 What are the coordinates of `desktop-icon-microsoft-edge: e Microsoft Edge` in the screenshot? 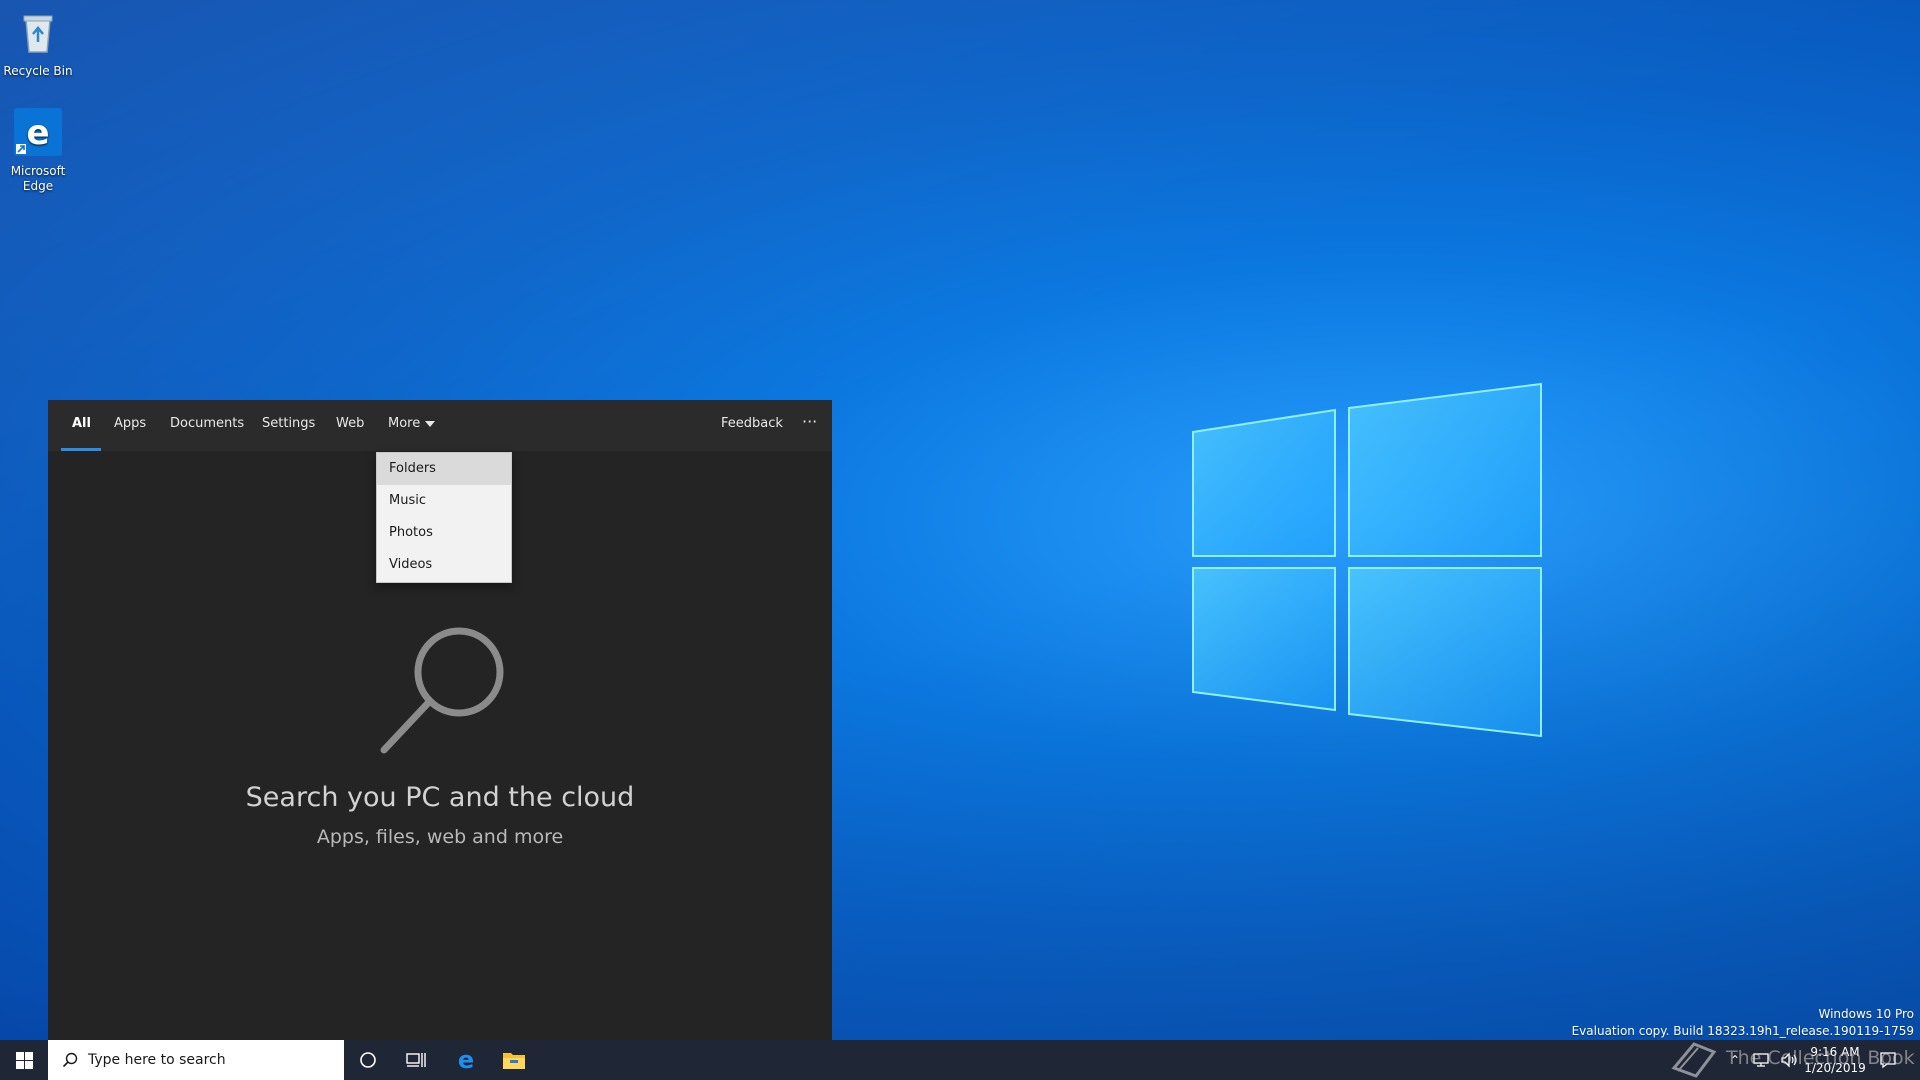 It's located at (38, 151).